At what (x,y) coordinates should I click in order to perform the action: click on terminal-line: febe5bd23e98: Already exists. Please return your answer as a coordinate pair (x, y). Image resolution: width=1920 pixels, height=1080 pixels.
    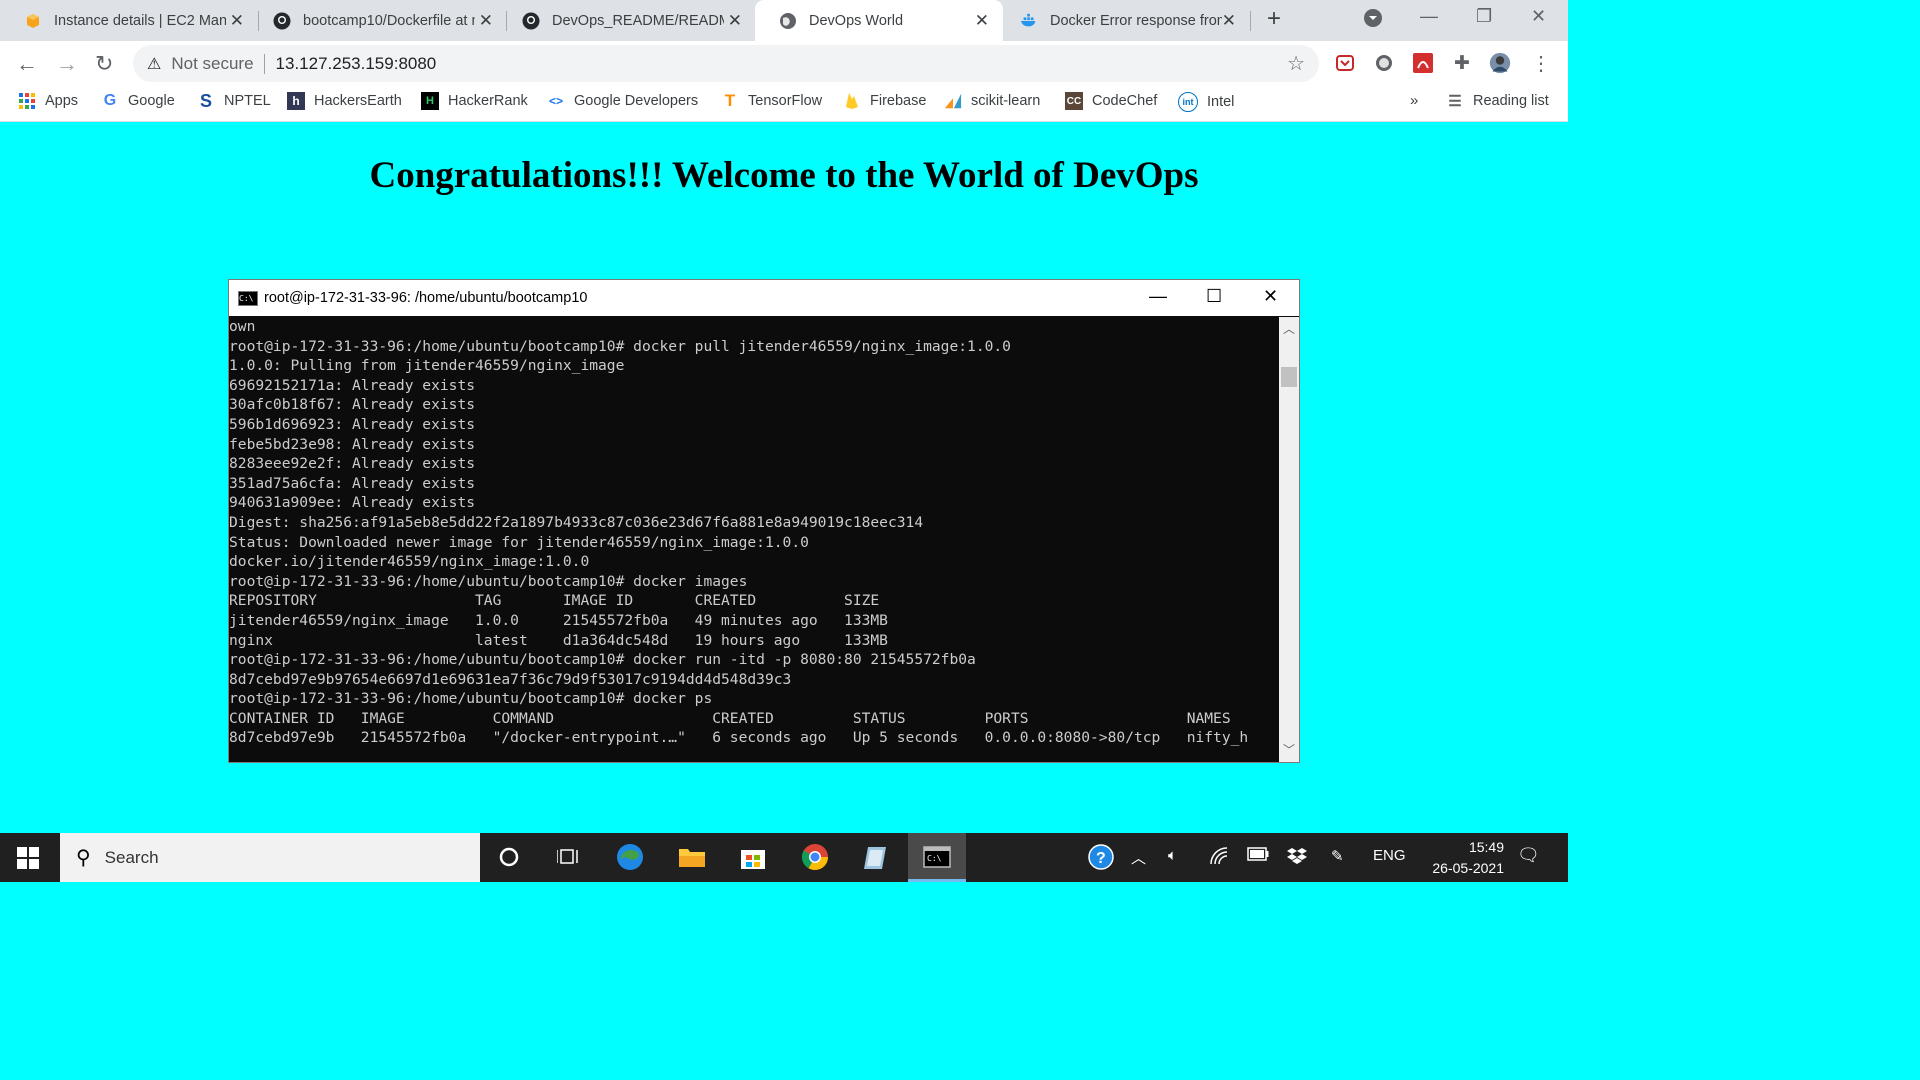
    Looking at the image, I should click on (352, 444).